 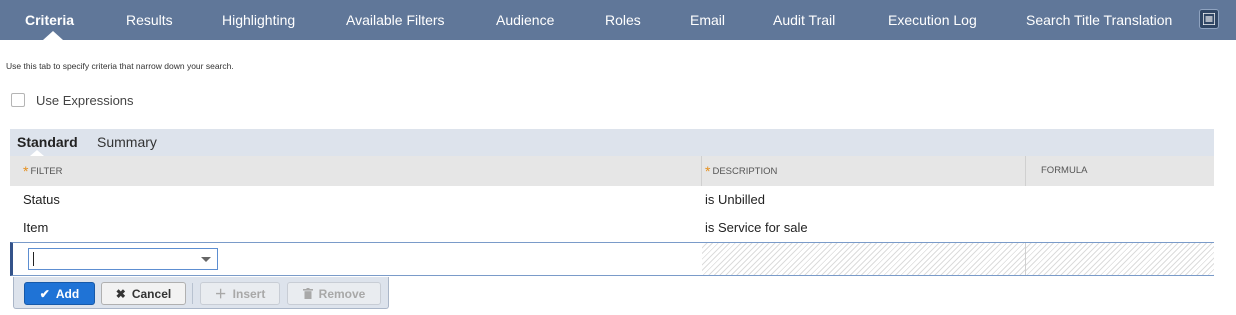 I want to click on tab-email: Email, so click(x=707, y=20).